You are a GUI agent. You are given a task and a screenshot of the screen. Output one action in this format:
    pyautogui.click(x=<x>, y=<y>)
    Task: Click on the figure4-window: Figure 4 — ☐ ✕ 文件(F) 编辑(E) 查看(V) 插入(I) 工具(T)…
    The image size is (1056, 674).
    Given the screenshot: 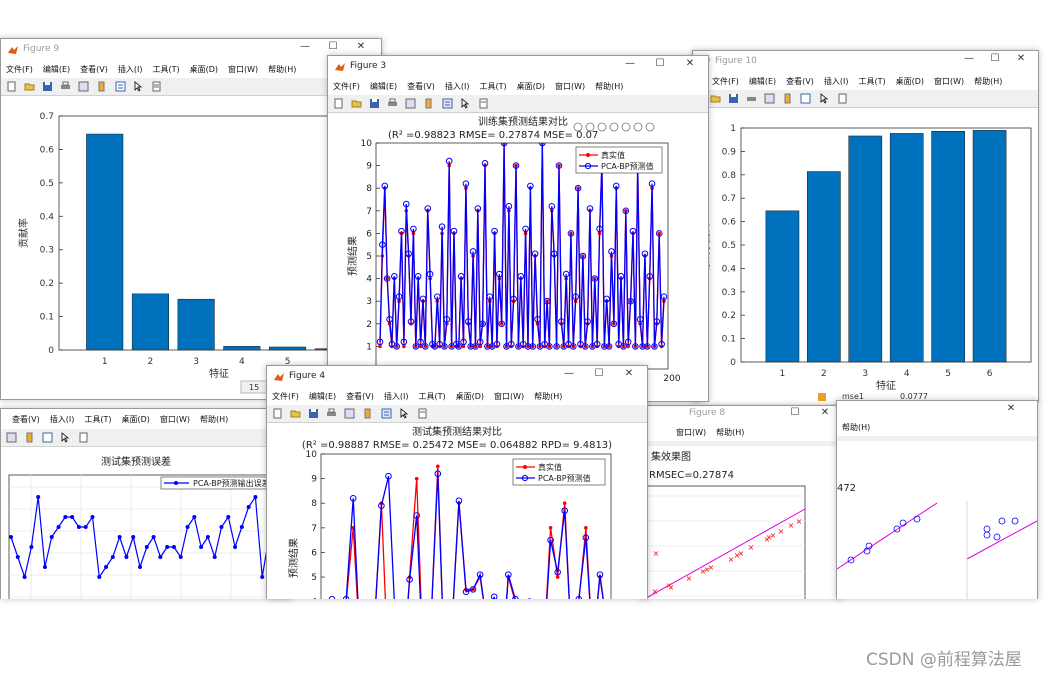 What is the action you would take?
    pyautogui.click(x=457, y=482)
    